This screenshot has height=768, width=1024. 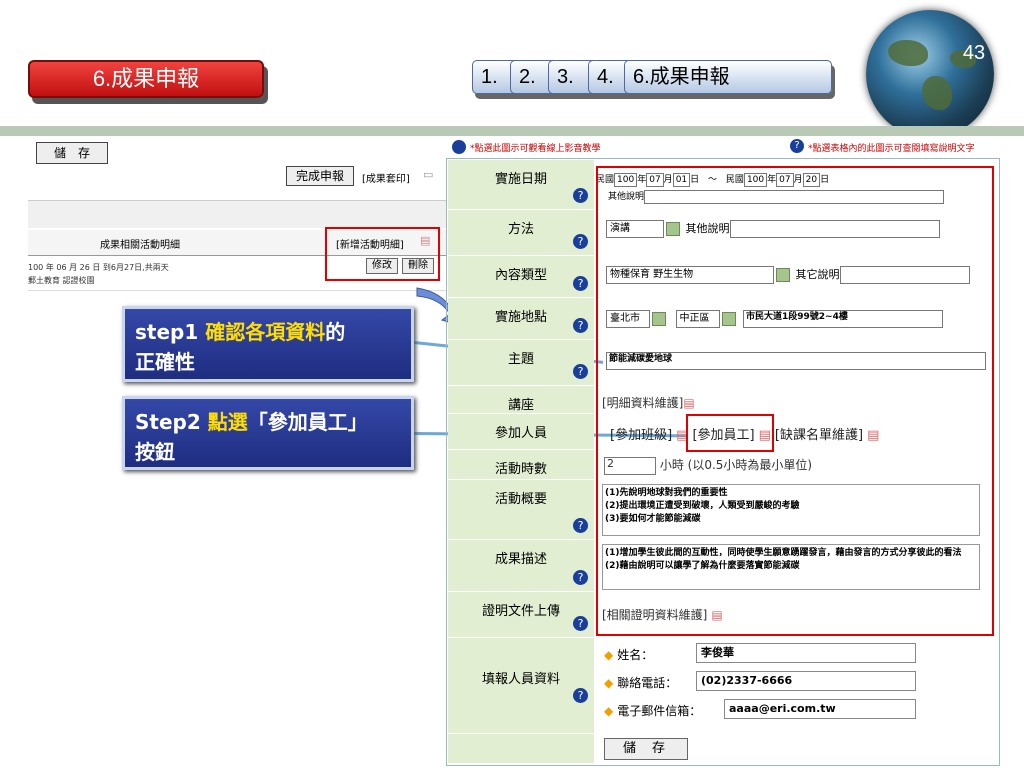 I want to click on label-overview: 活動概要?, so click(x=521, y=510).